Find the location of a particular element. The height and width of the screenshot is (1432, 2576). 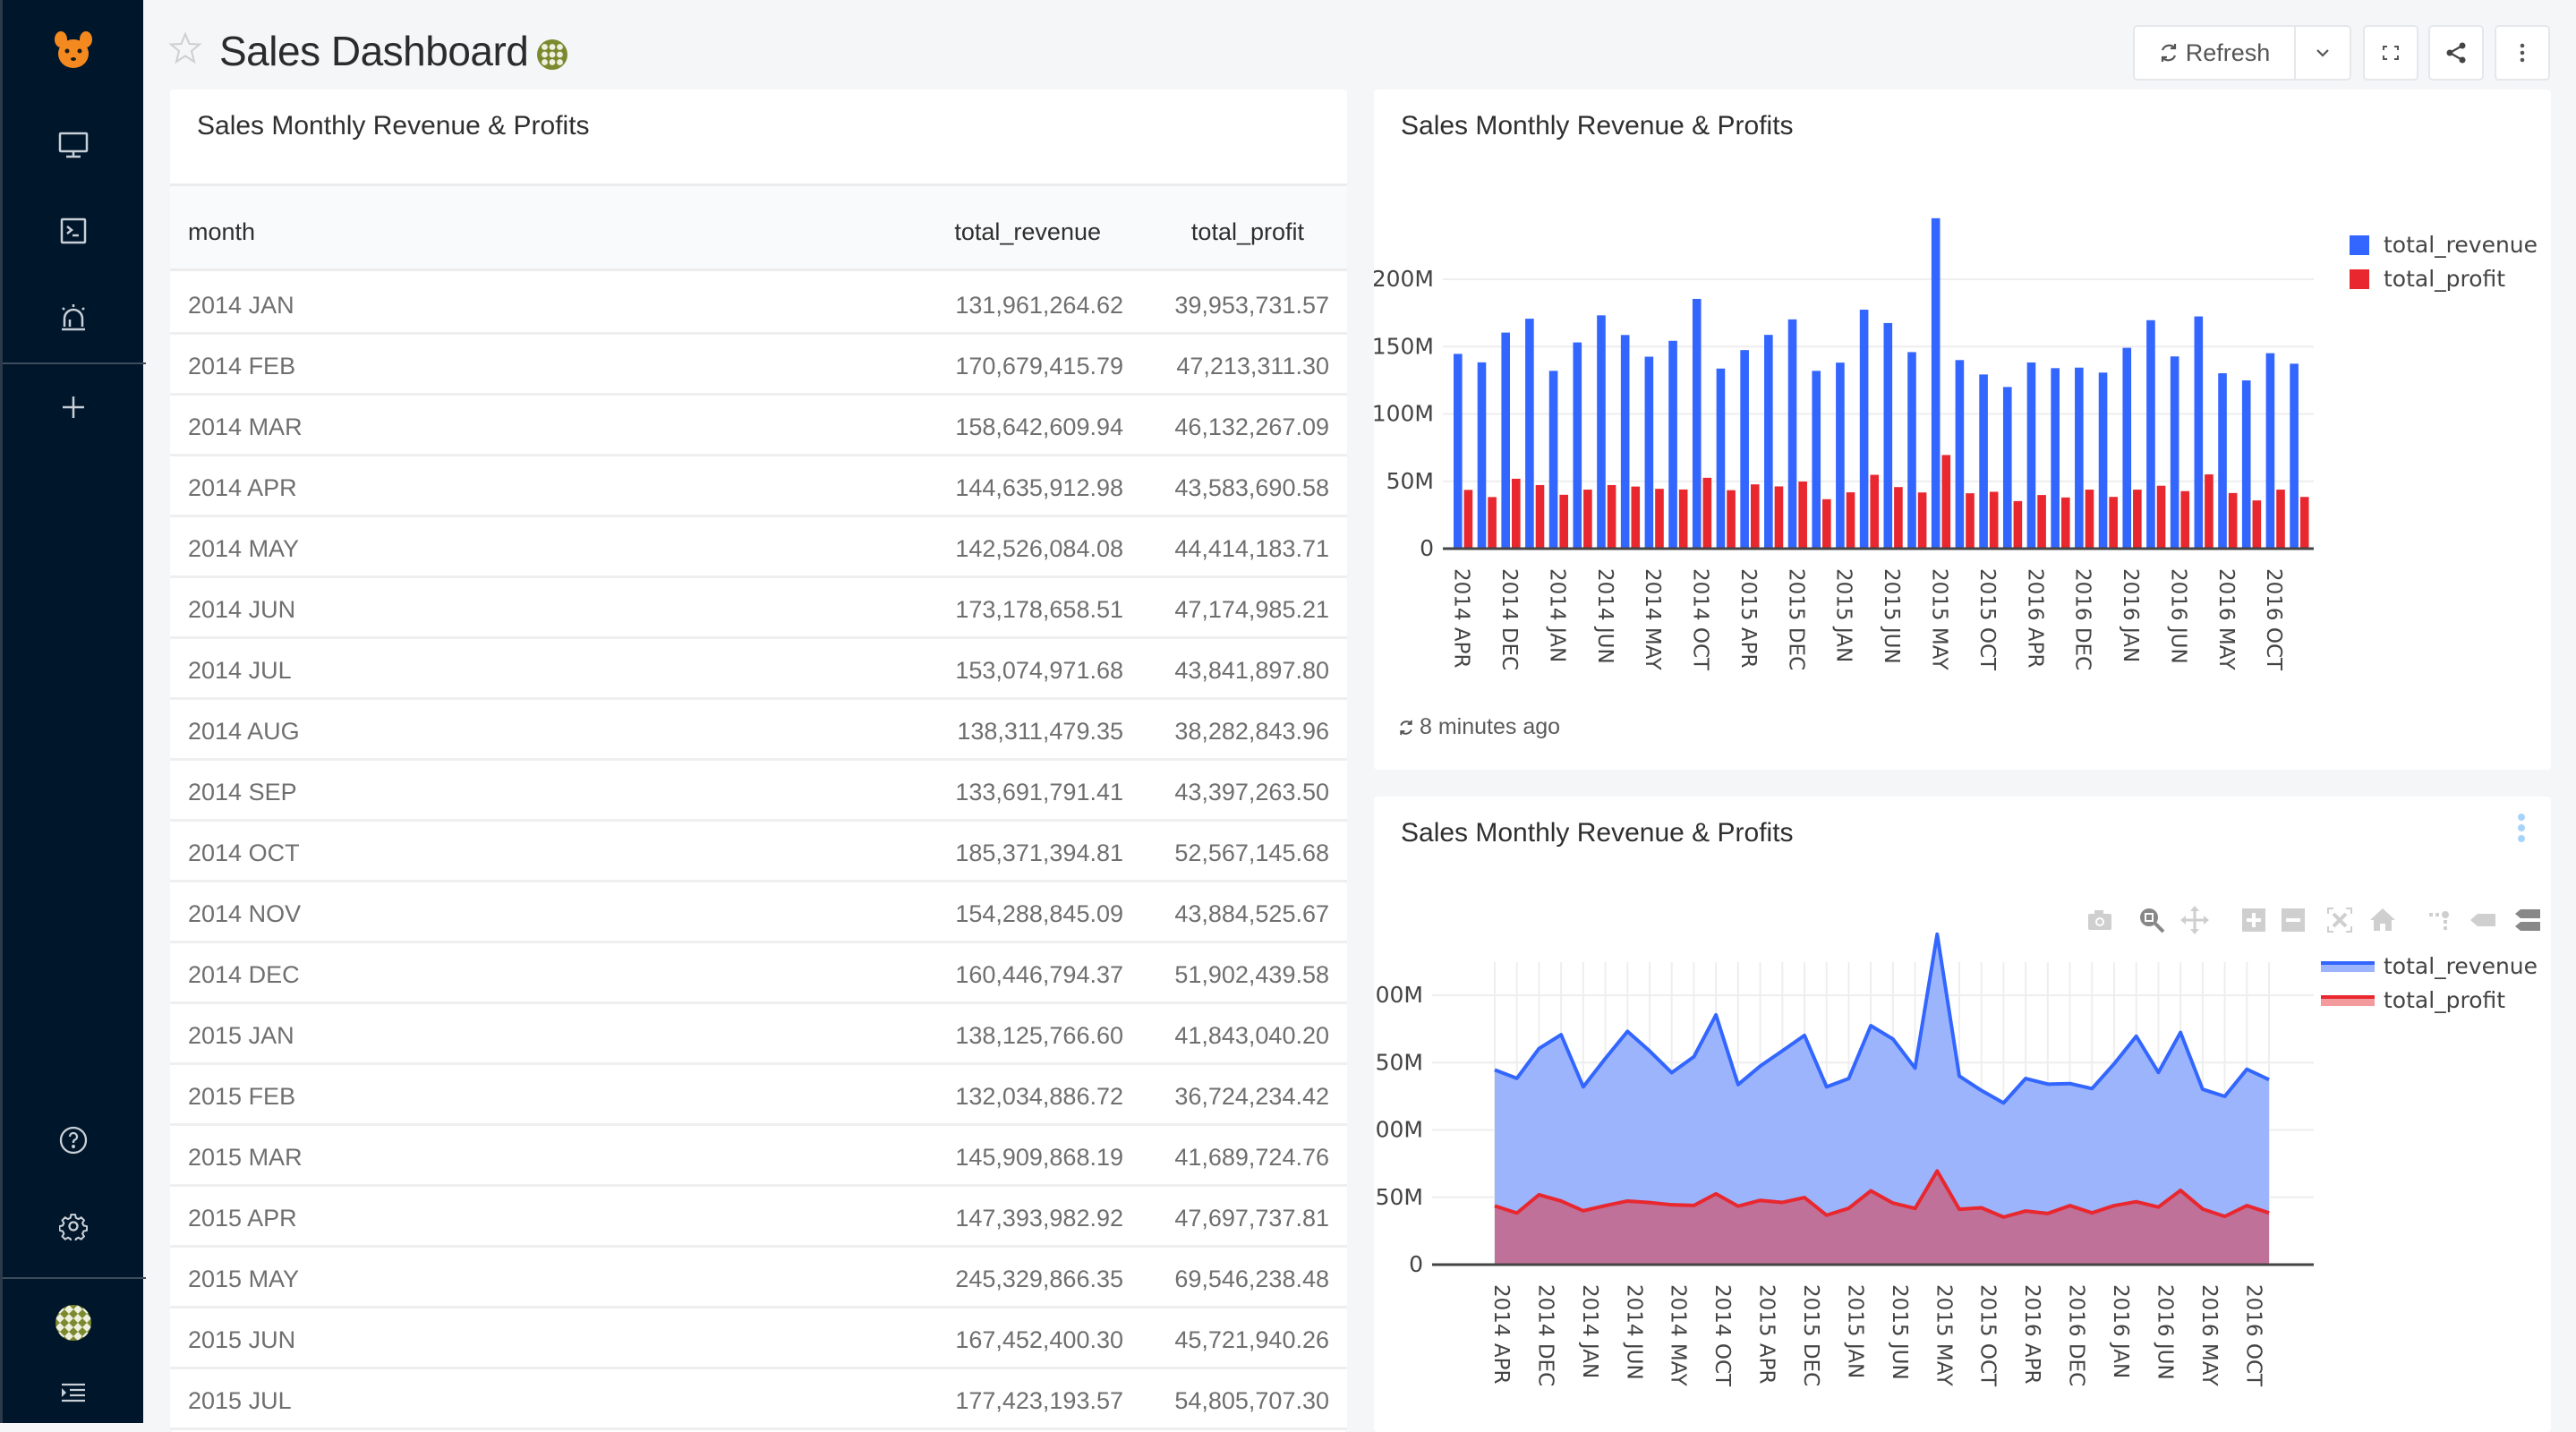

fullscreen-button is located at coordinates (2390, 53).